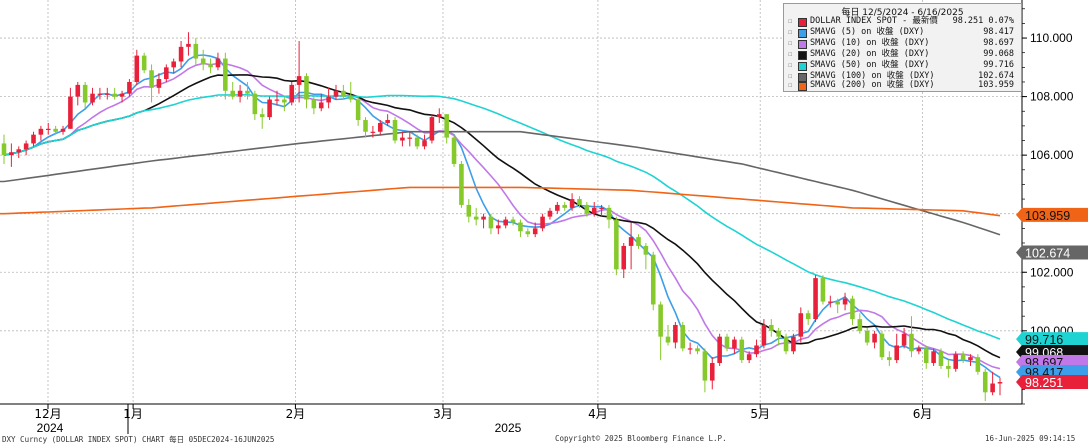 This screenshot has height=446, width=1090. I want to click on legend-row-sma200: ☐ SMAVG (200) on 收盤 (DXY) 103.959, so click(902, 85).